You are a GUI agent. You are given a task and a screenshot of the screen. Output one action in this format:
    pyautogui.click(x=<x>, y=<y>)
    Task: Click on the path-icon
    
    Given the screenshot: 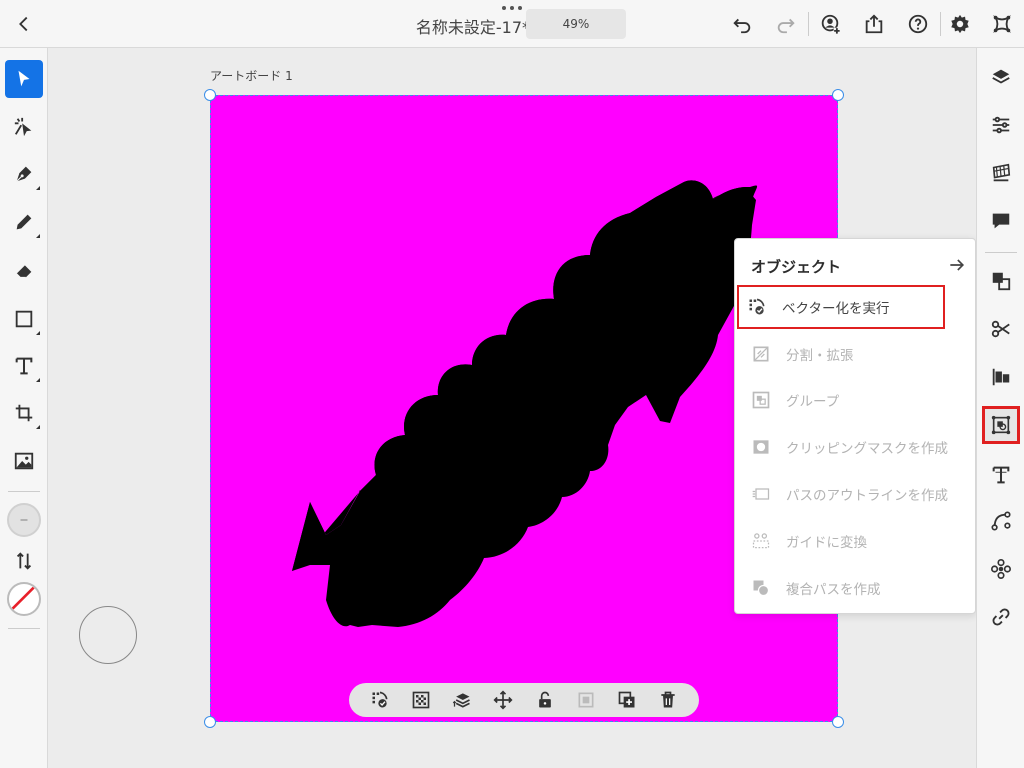 What is the action you would take?
    pyautogui.click(x=1001, y=521)
    